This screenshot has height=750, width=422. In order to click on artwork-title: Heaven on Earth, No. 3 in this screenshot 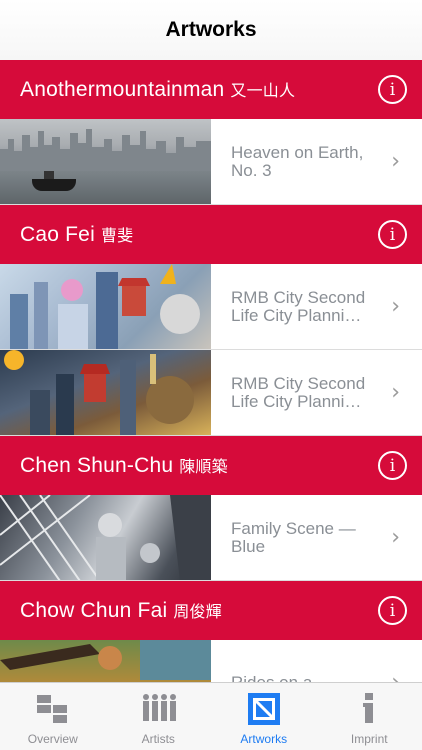, I will do `click(297, 161)`.